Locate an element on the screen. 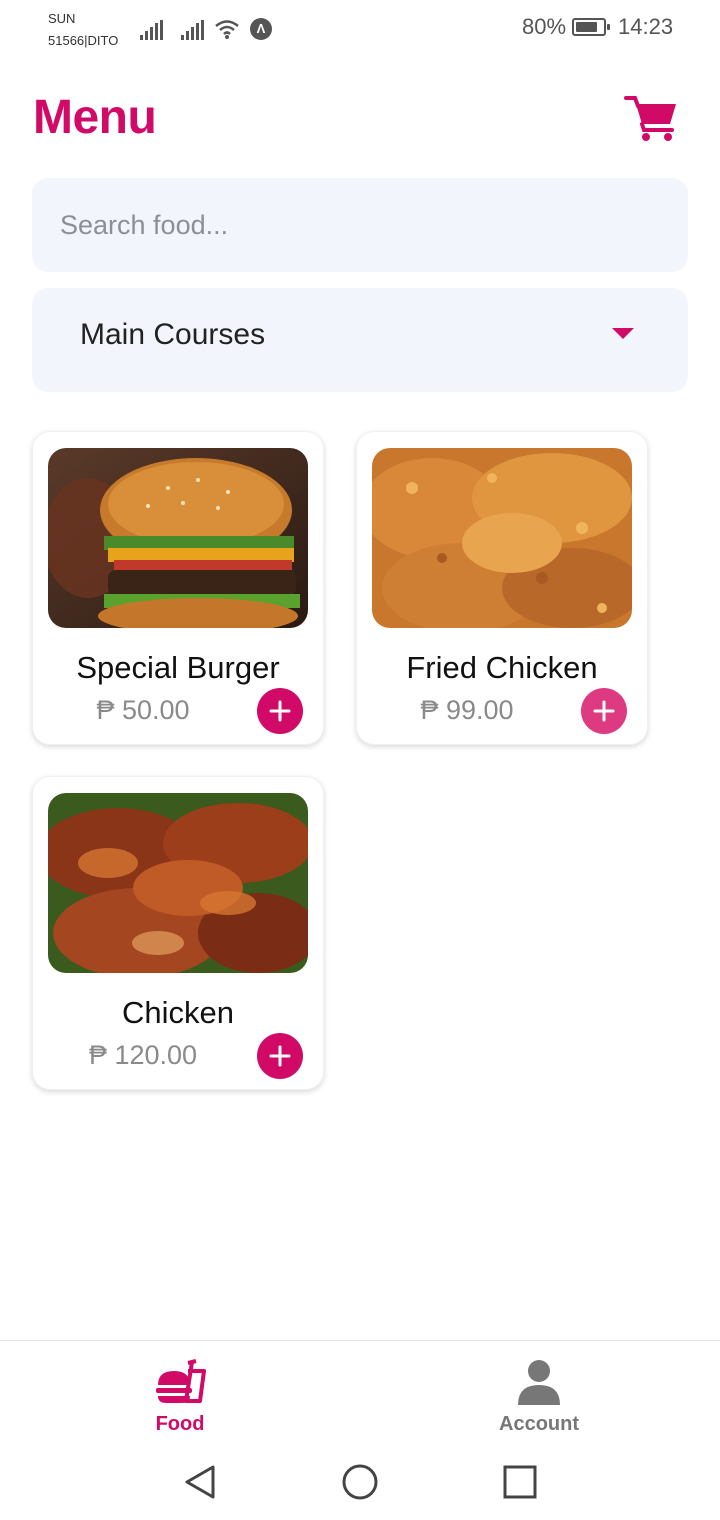 The image size is (720, 1520). nav-item-account: Account is located at coordinates (539, 1391).